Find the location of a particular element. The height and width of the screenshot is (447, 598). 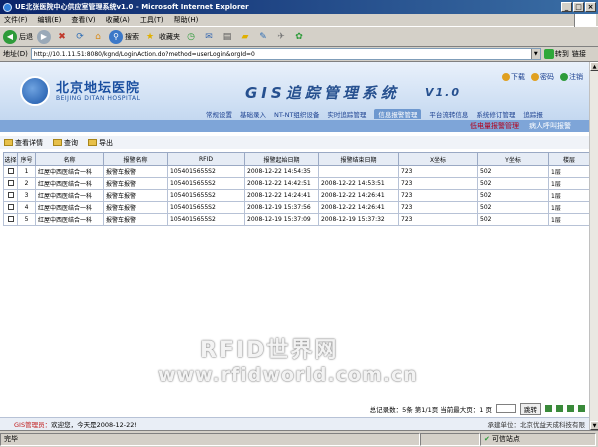

cell-index: 1 is located at coordinates (26, 171).